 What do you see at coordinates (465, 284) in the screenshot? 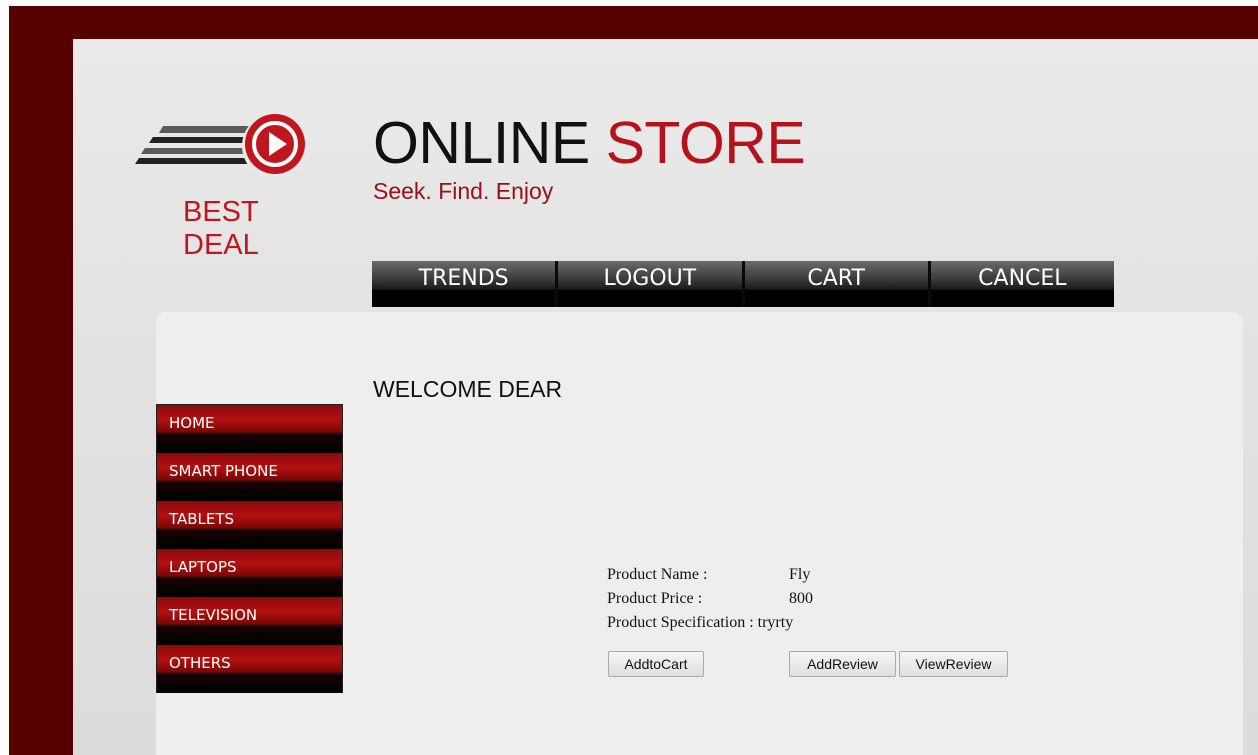
I see `nav-trends: TRENDS` at bounding box center [465, 284].